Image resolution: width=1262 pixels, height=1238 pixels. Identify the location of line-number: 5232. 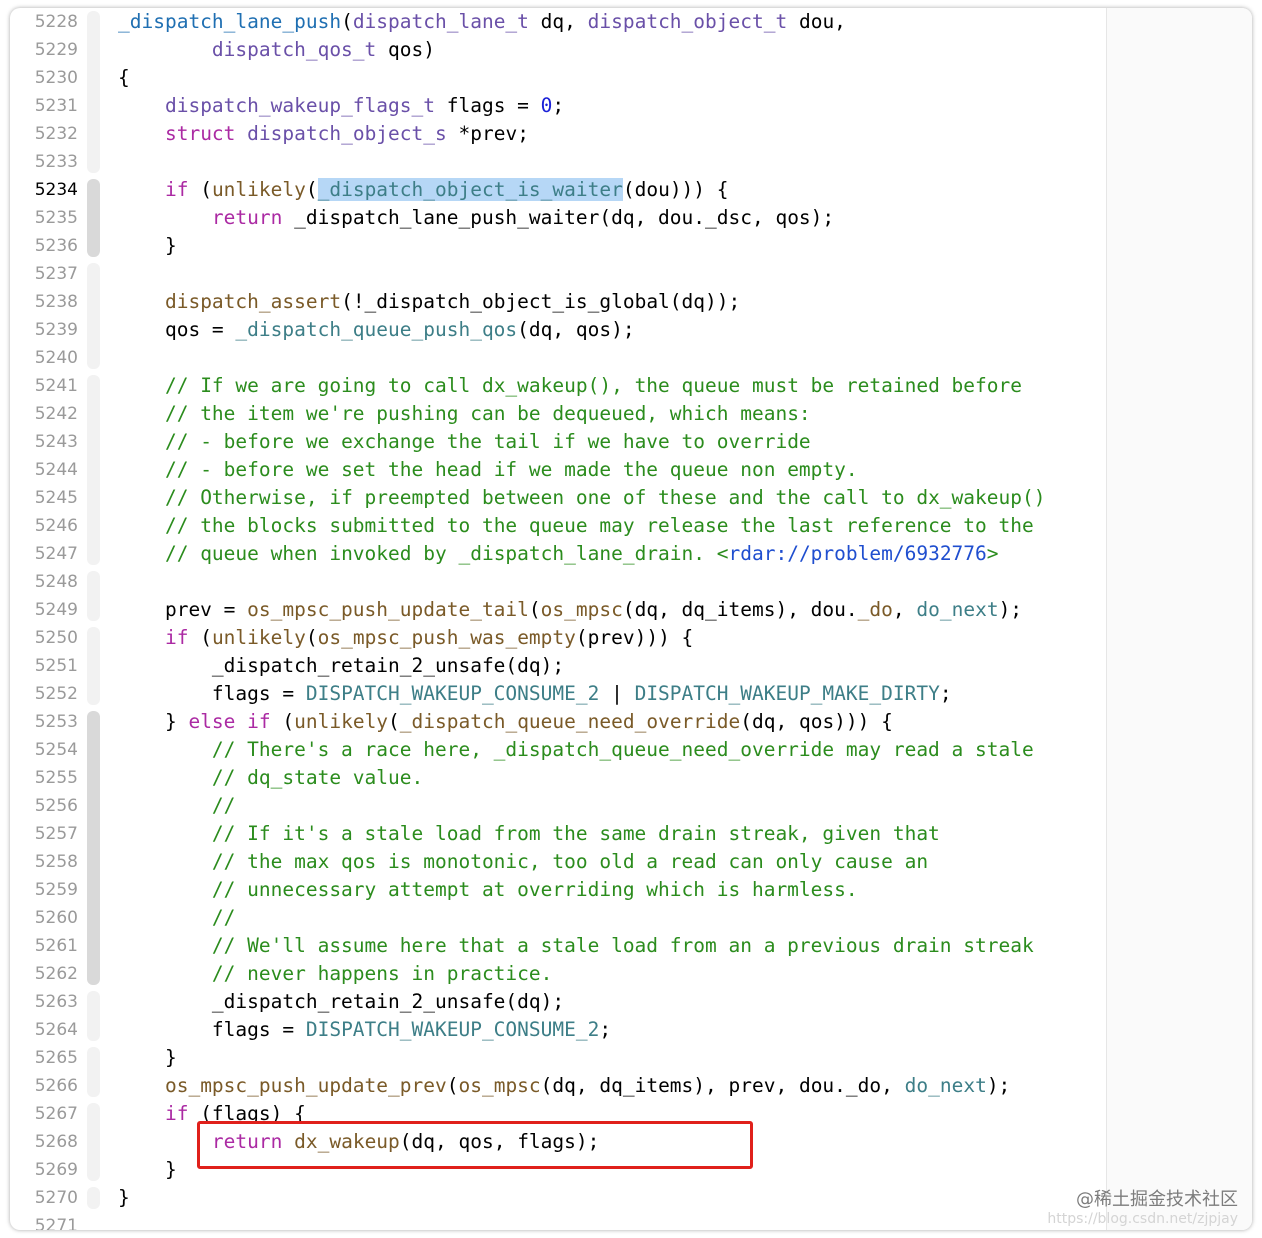
(48, 134).